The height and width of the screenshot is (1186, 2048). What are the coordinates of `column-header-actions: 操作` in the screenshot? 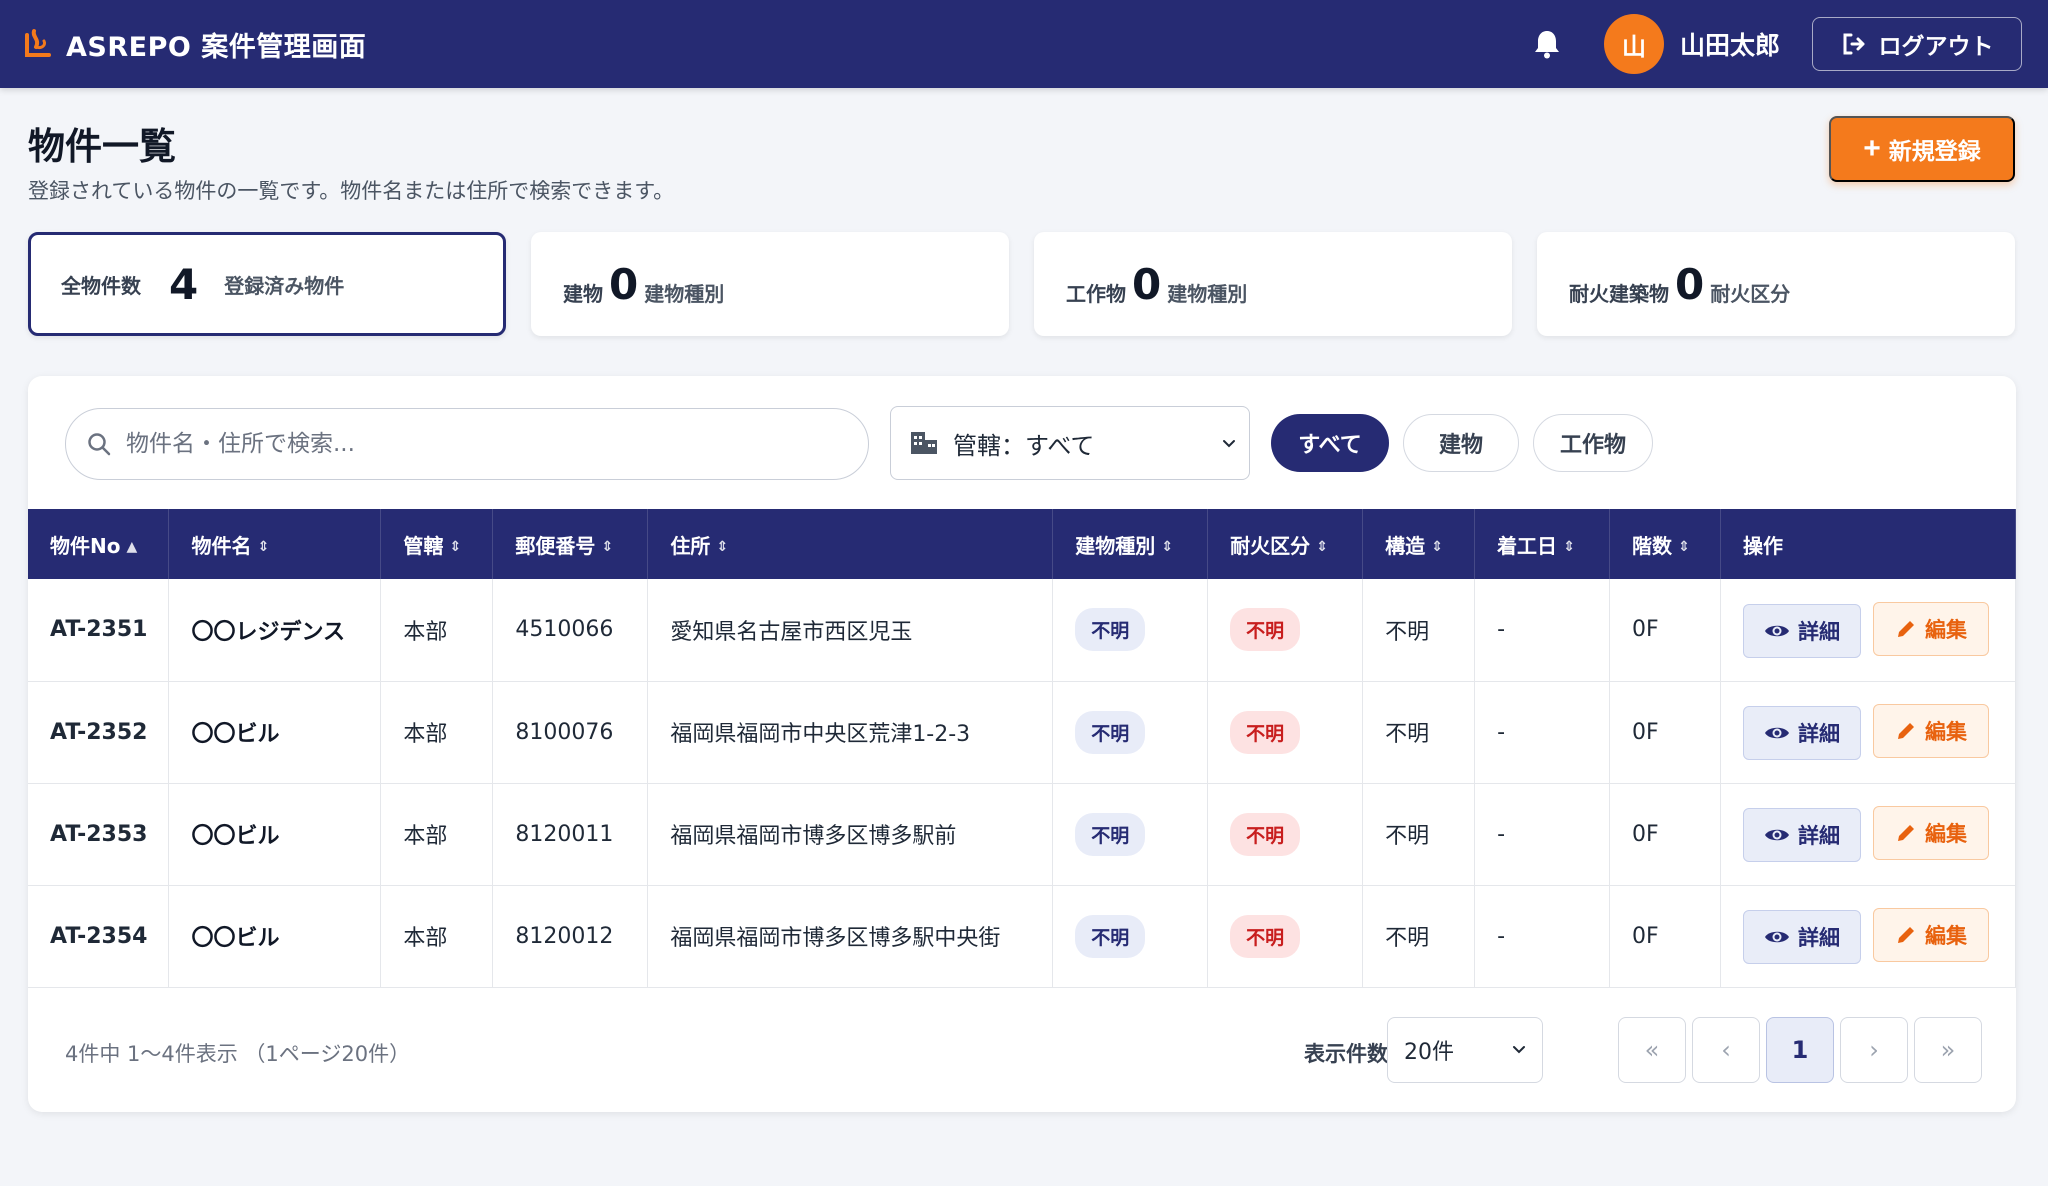 It's located at (1868, 544).